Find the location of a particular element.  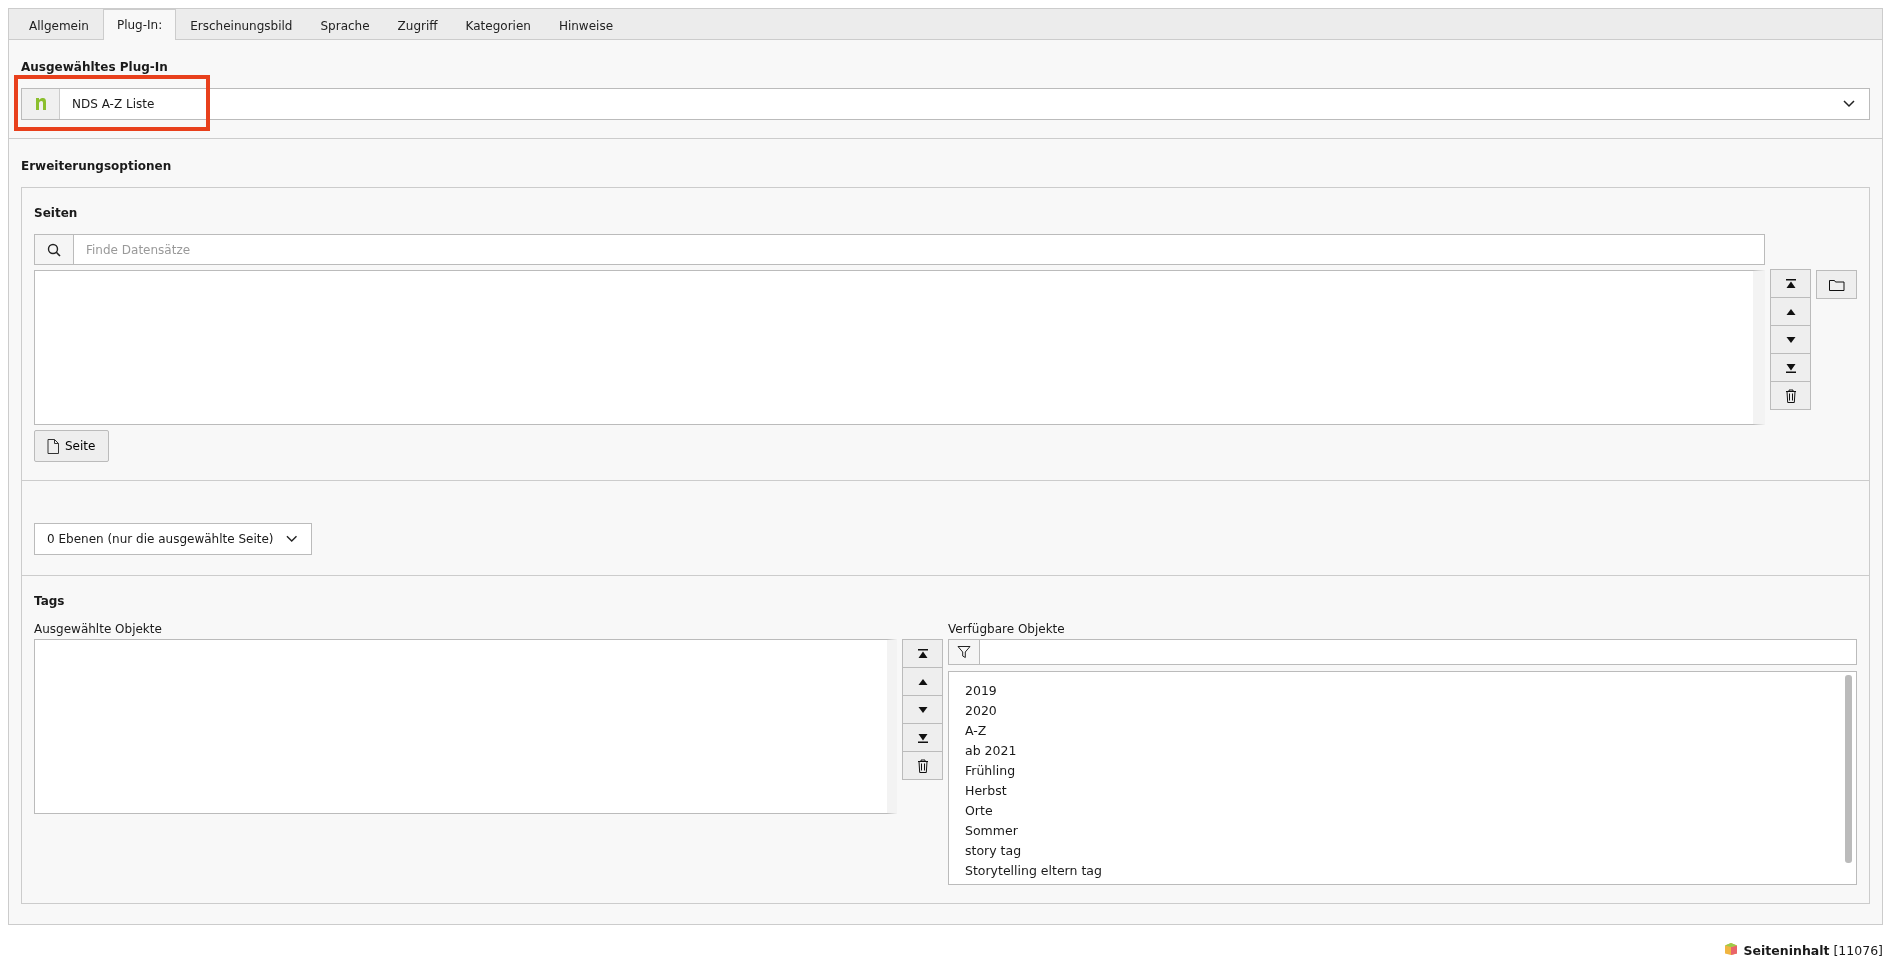

tab: Allgemein is located at coordinates (59, 25).